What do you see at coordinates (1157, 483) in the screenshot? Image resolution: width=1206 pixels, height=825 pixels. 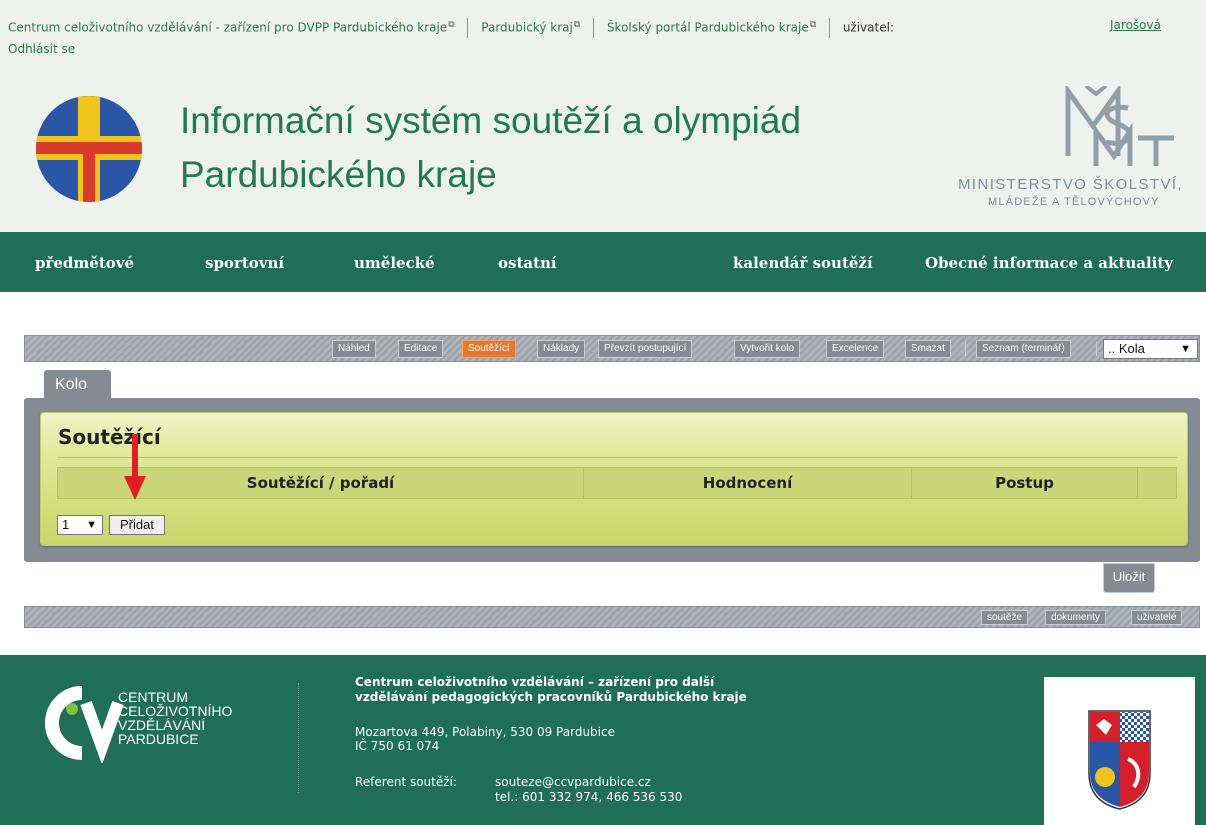 I see `column-header-empty` at bounding box center [1157, 483].